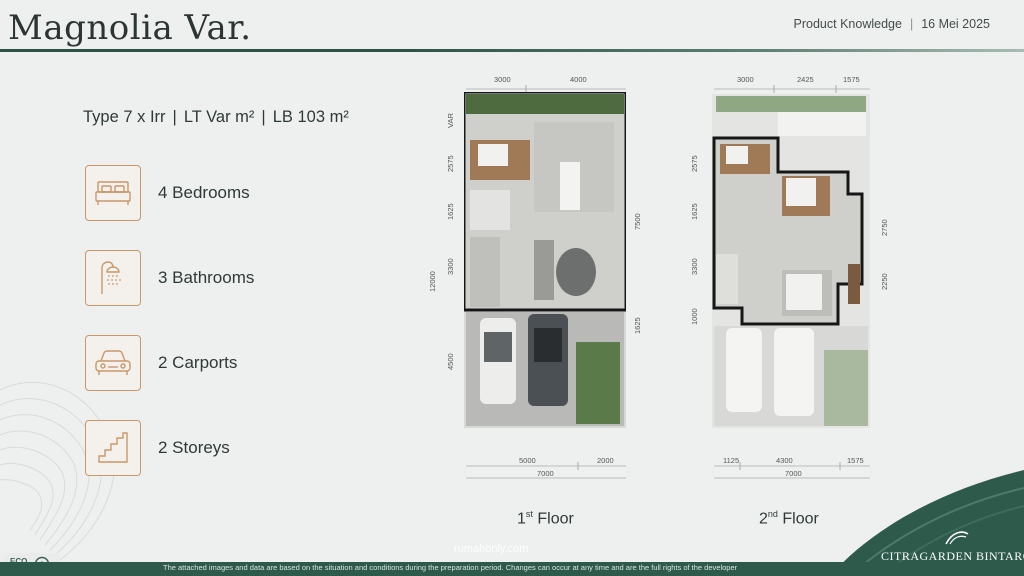  What do you see at coordinates (694, 316) in the screenshot?
I see `dimension-label: 1000` at bounding box center [694, 316].